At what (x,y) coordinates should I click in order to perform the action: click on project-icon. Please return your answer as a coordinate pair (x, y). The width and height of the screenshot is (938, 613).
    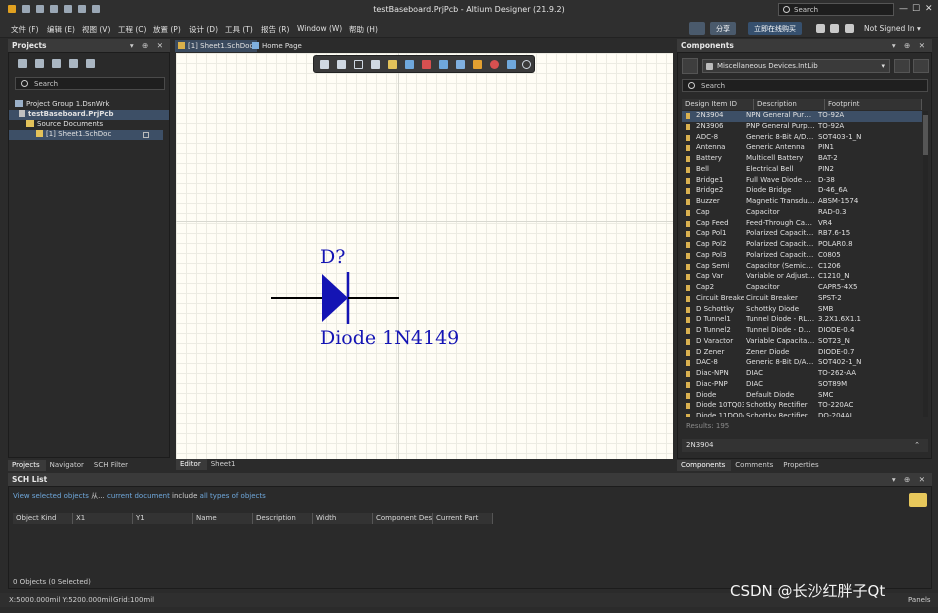
    Looking at the image, I should click on (73, 63).